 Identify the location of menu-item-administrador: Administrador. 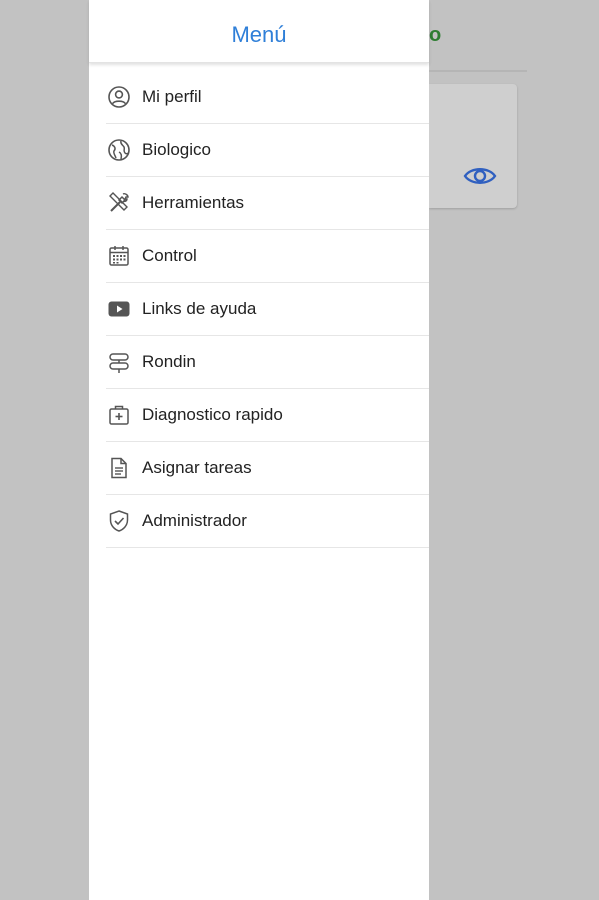
(267, 521).